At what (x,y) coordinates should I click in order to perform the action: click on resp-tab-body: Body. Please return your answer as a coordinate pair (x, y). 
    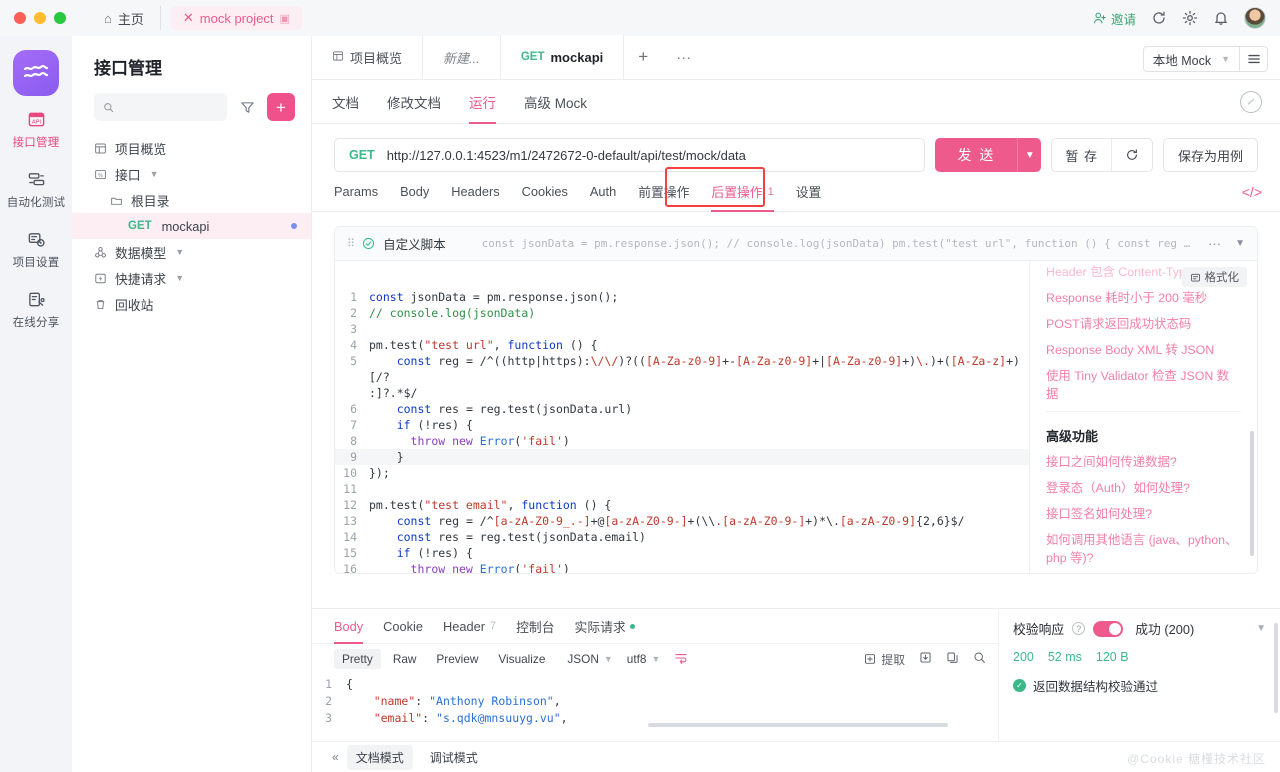
    Looking at the image, I should click on (349, 626).